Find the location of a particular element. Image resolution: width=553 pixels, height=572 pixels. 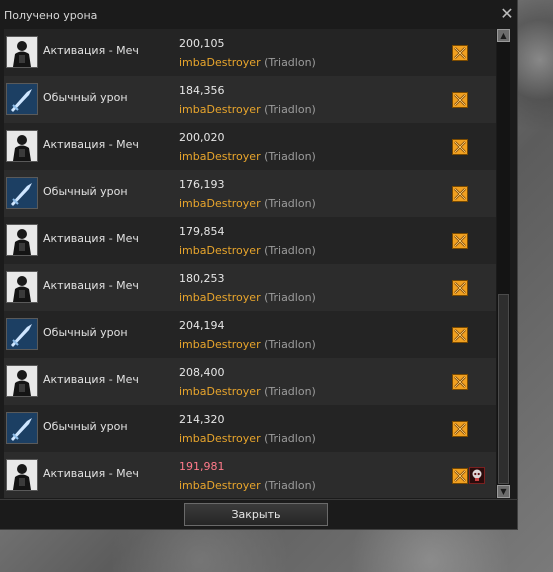

scroll-up-icon: ▲ is located at coordinates (503, 35).